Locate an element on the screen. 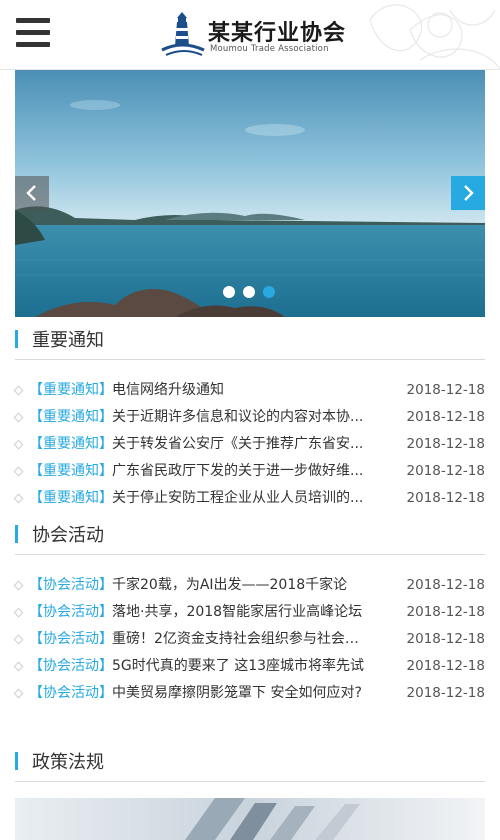 The width and height of the screenshot is (500, 840). prev-slide-button is located at coordinates (32, 193).